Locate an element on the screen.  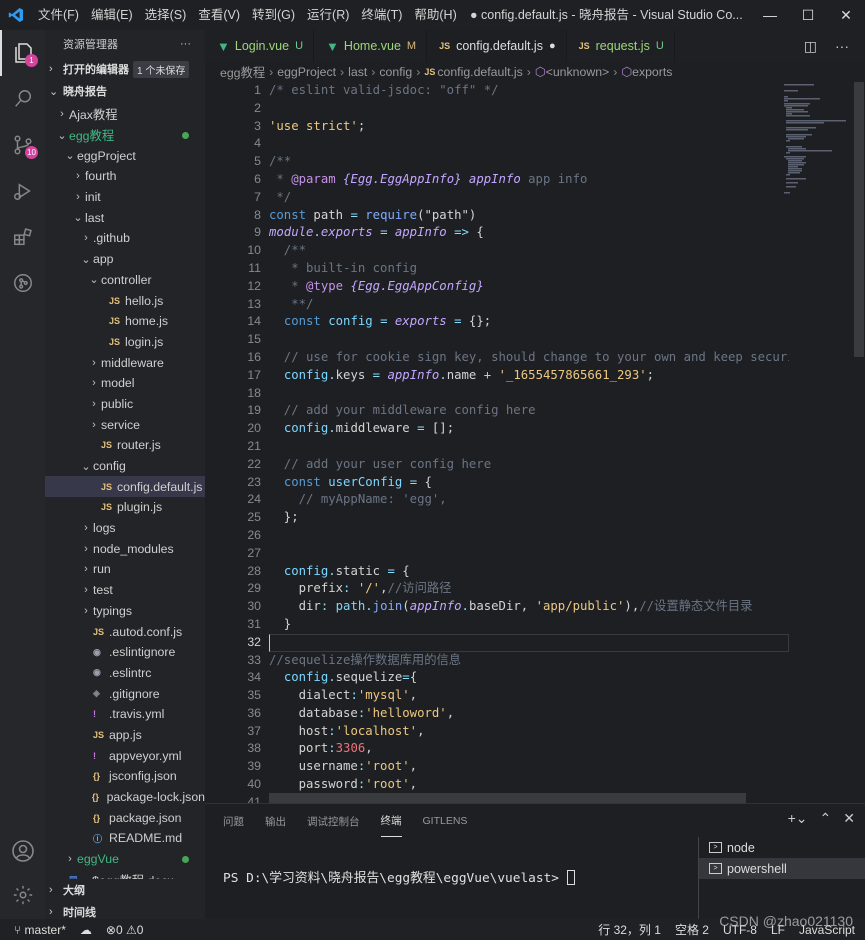
tree-item: ⌄ eggProject is located at coordinates (125, 155).